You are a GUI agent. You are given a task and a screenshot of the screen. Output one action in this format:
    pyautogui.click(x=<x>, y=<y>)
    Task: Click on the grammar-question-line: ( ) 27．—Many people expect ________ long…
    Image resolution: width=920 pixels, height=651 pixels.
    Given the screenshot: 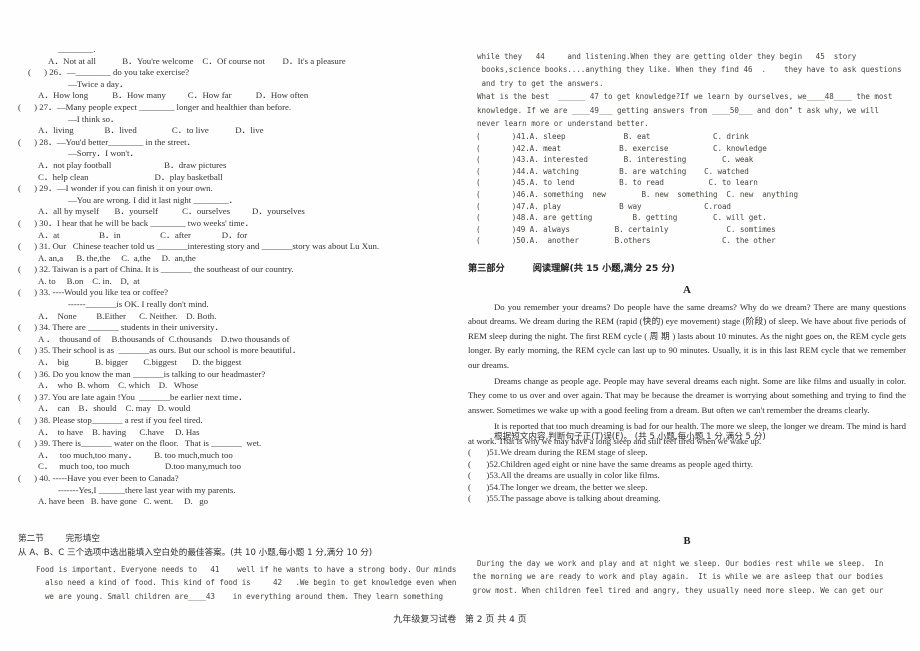 What is the action you would take?
    pyautogui.click(x=155, y=106)
    